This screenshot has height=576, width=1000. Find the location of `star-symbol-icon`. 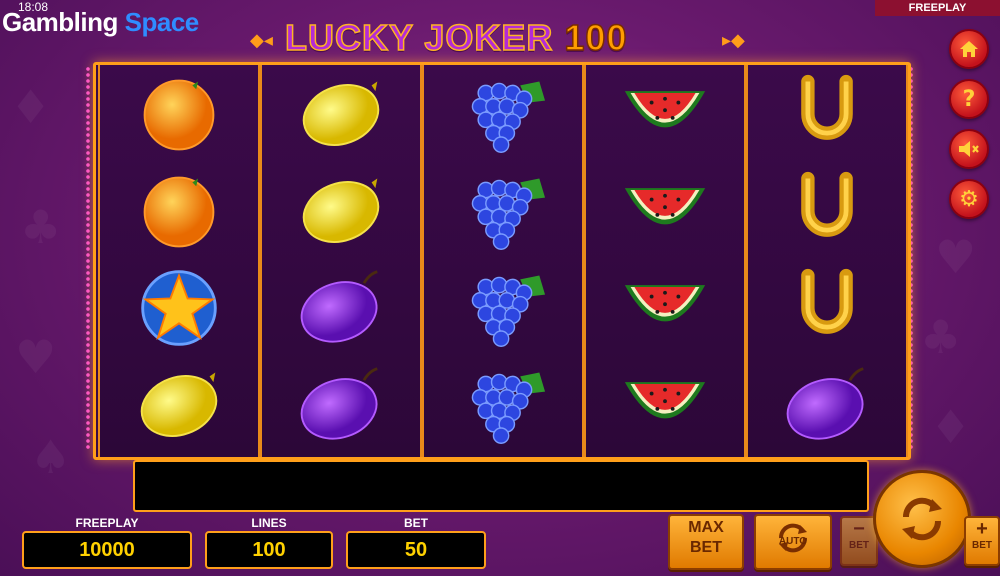

star-symbol-icon is located at coordinates (179, 308).